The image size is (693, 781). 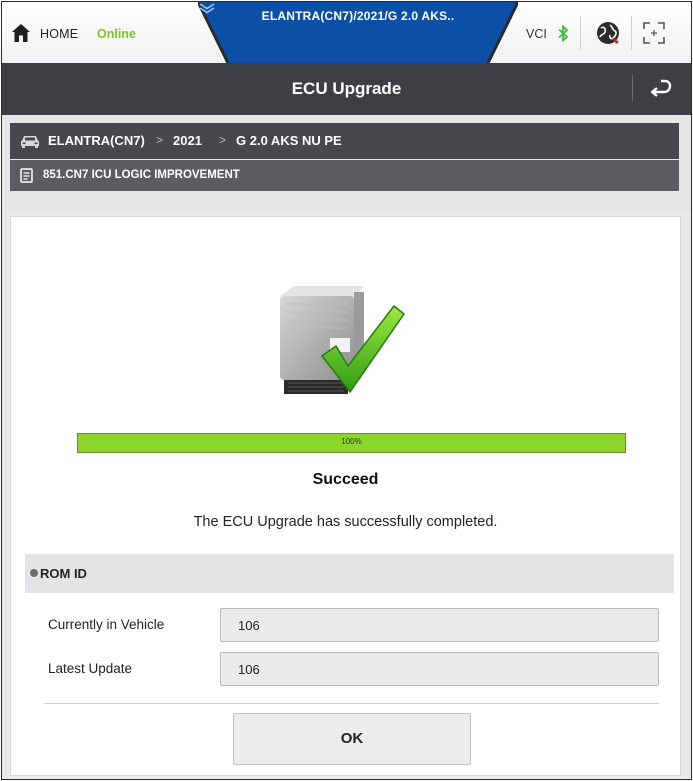 What do you see at coordinates (439, 625) in the screenshot?
I see `current-rom-field: 106` at bounding box center [439, 625].